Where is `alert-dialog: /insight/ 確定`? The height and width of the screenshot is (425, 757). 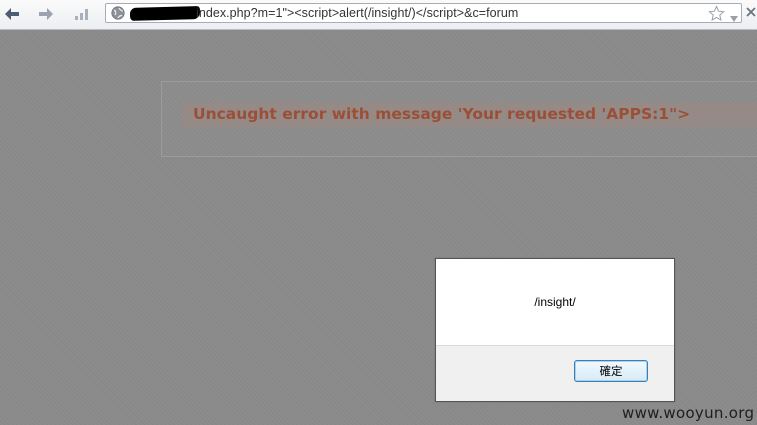
alert-dialog: /insight/ 確定 is located at coordinates (555, 330).